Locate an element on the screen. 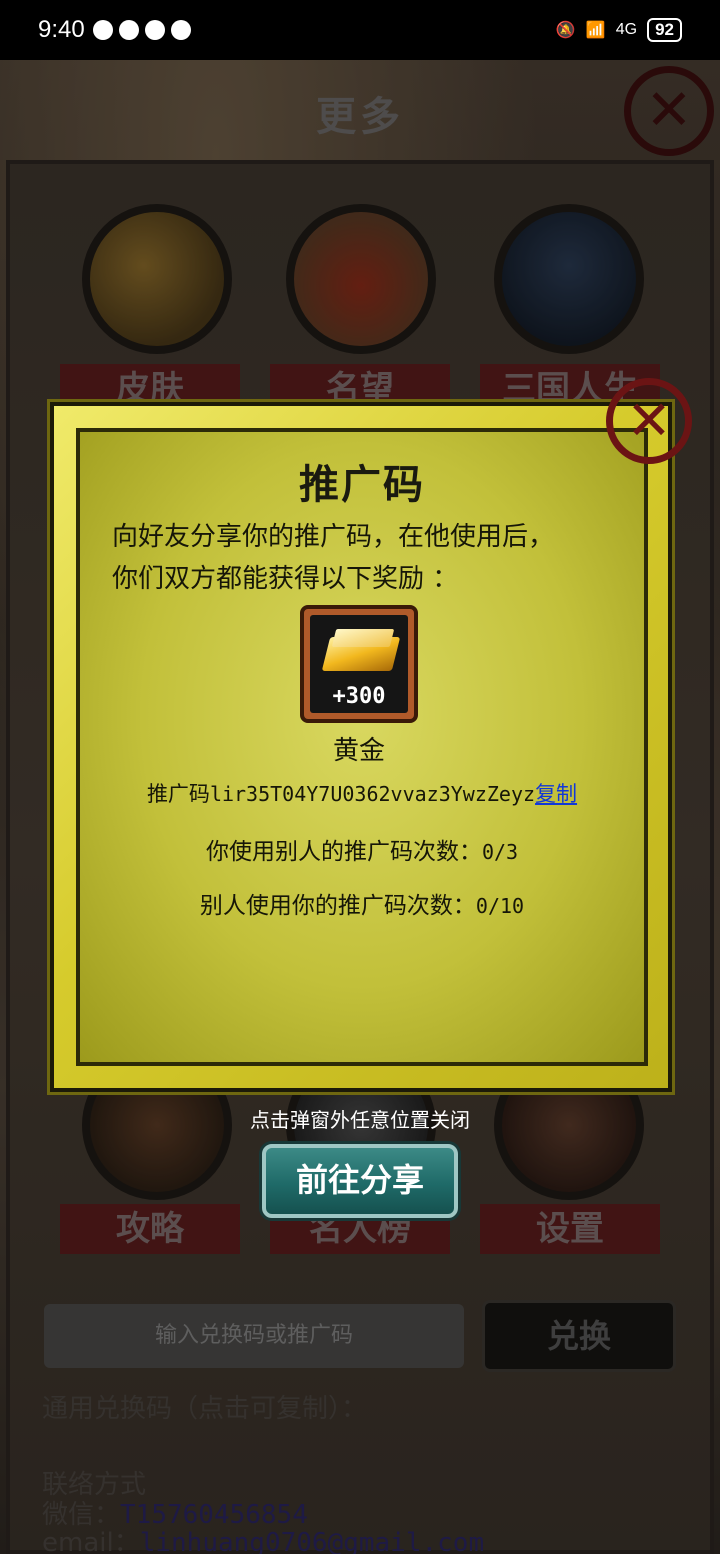  used-others-stat: 你使用别人的推广码次数：0/3 is located at coordinates (362, 849).